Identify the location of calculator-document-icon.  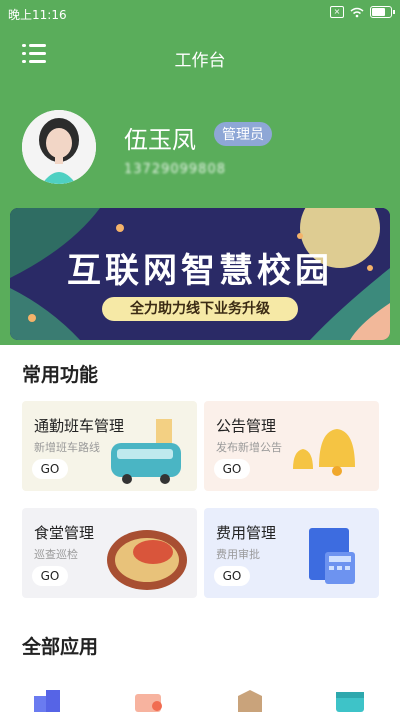
(332, 556).